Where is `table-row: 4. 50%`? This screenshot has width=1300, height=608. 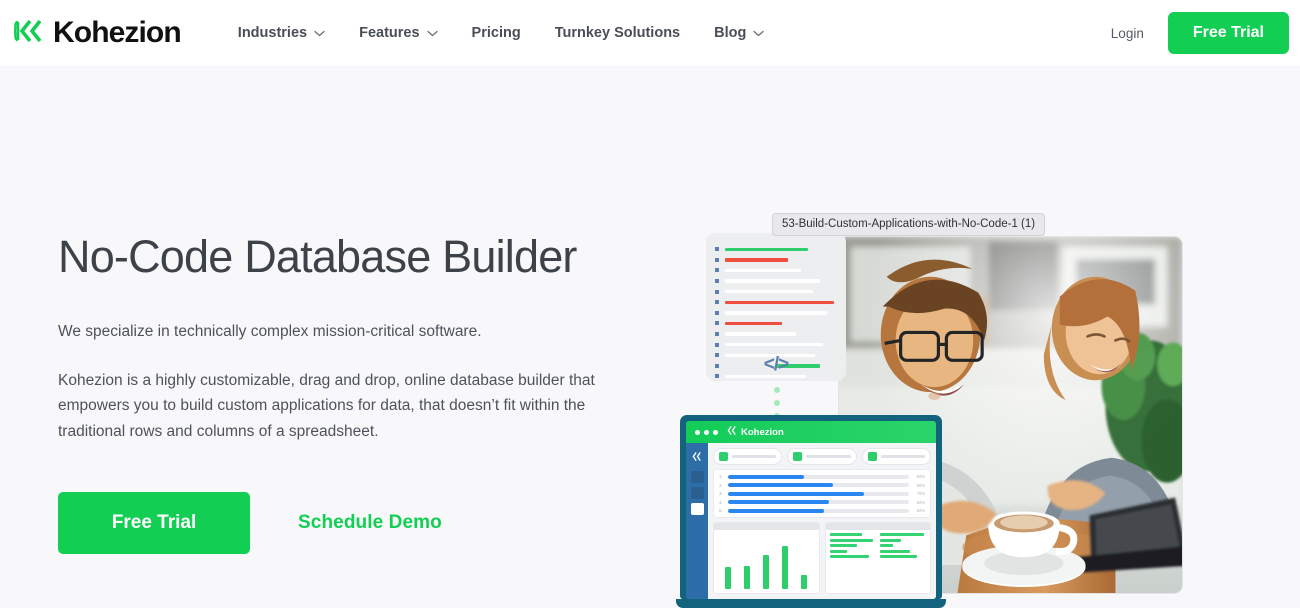
table-row: 4. 50% is located at coordinates (822, 502).